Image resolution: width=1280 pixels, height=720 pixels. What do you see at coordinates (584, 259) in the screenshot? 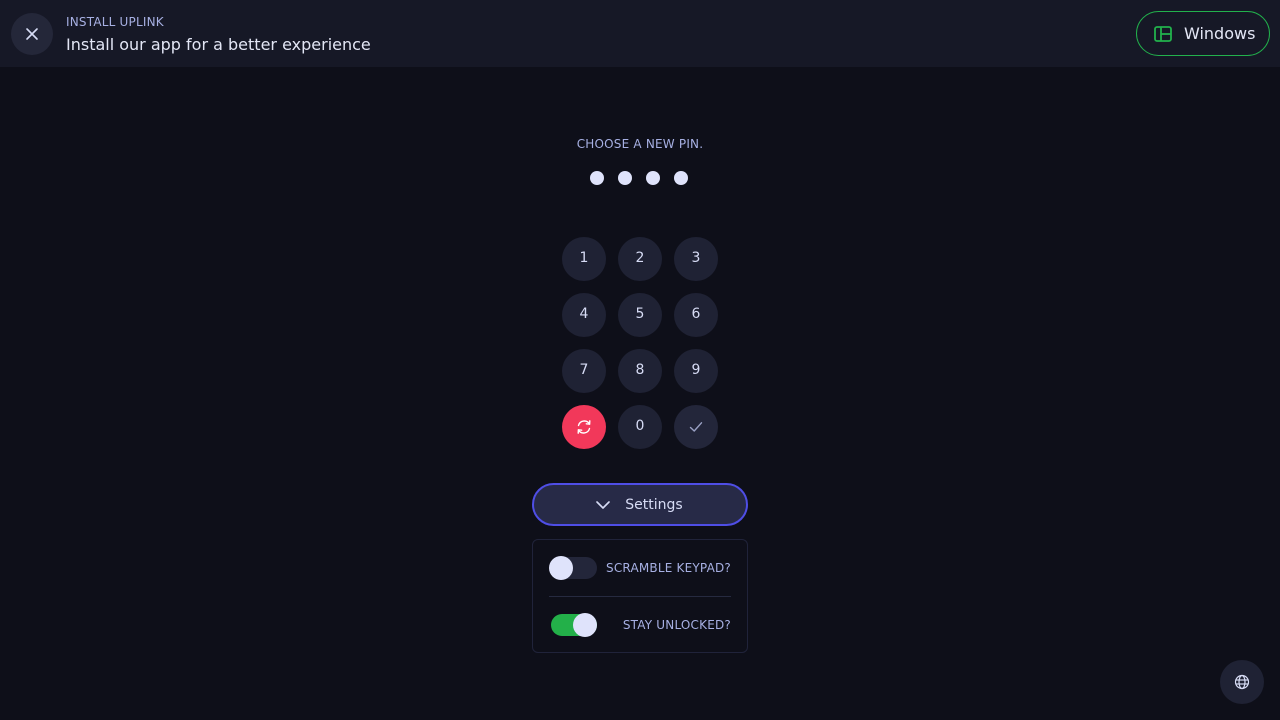
I see `key-1: 1` at bounding box center [584, 259].